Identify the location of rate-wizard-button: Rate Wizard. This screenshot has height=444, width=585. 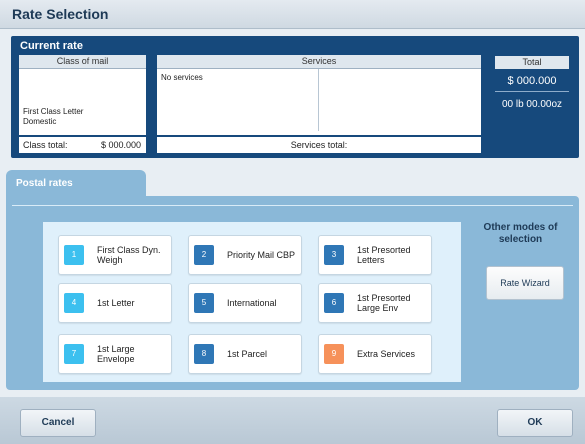
(525, 283).